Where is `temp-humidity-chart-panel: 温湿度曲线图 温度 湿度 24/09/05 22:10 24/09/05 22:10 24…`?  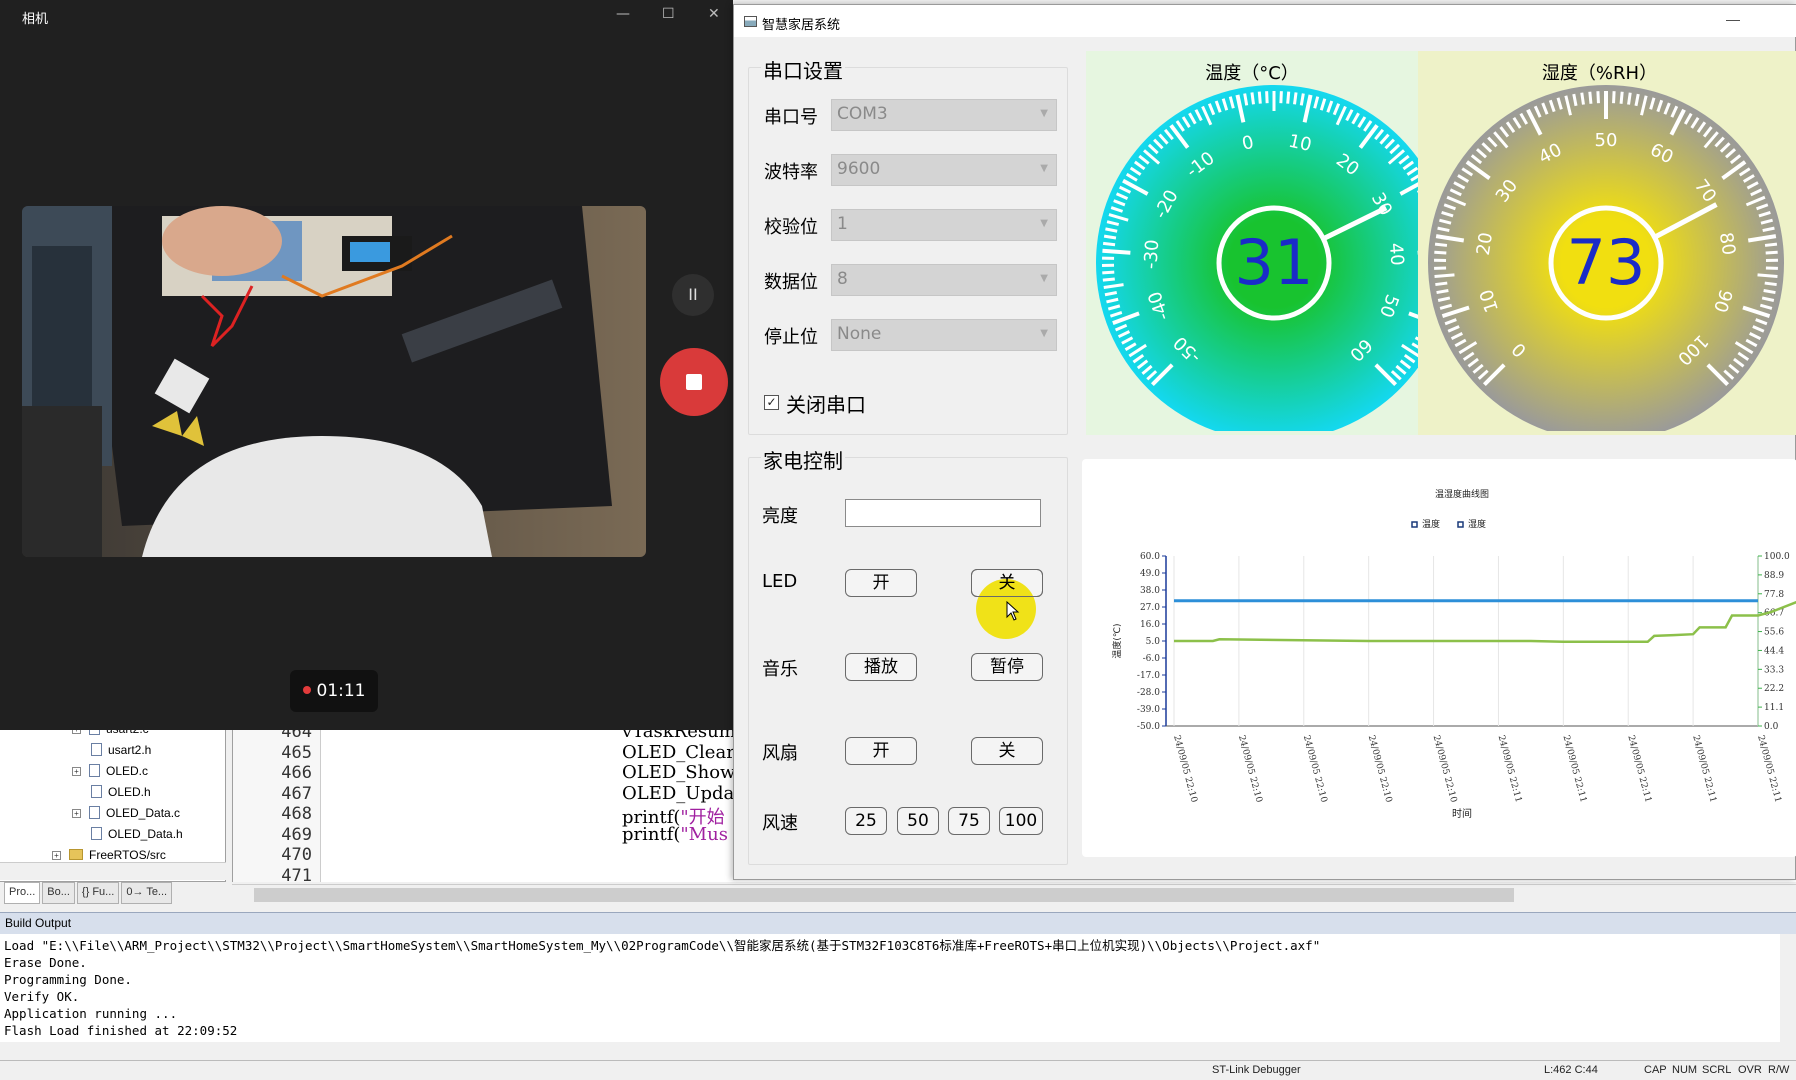
temp-humidity-chart-panel: 温湿度曲线图 温度 湿度 24/09/05 22:10 24/09/05 22:10 24… is located at coordinates (1439, 658).